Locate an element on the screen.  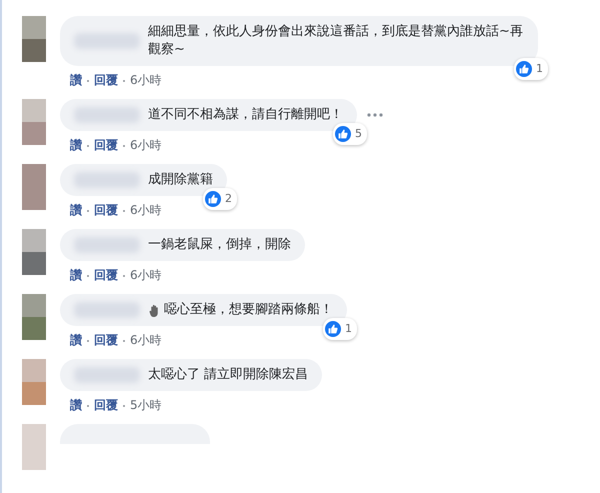
comment-text: 噁心至極，想要腳踏兩條船！ is located at coordinates (248, 310).